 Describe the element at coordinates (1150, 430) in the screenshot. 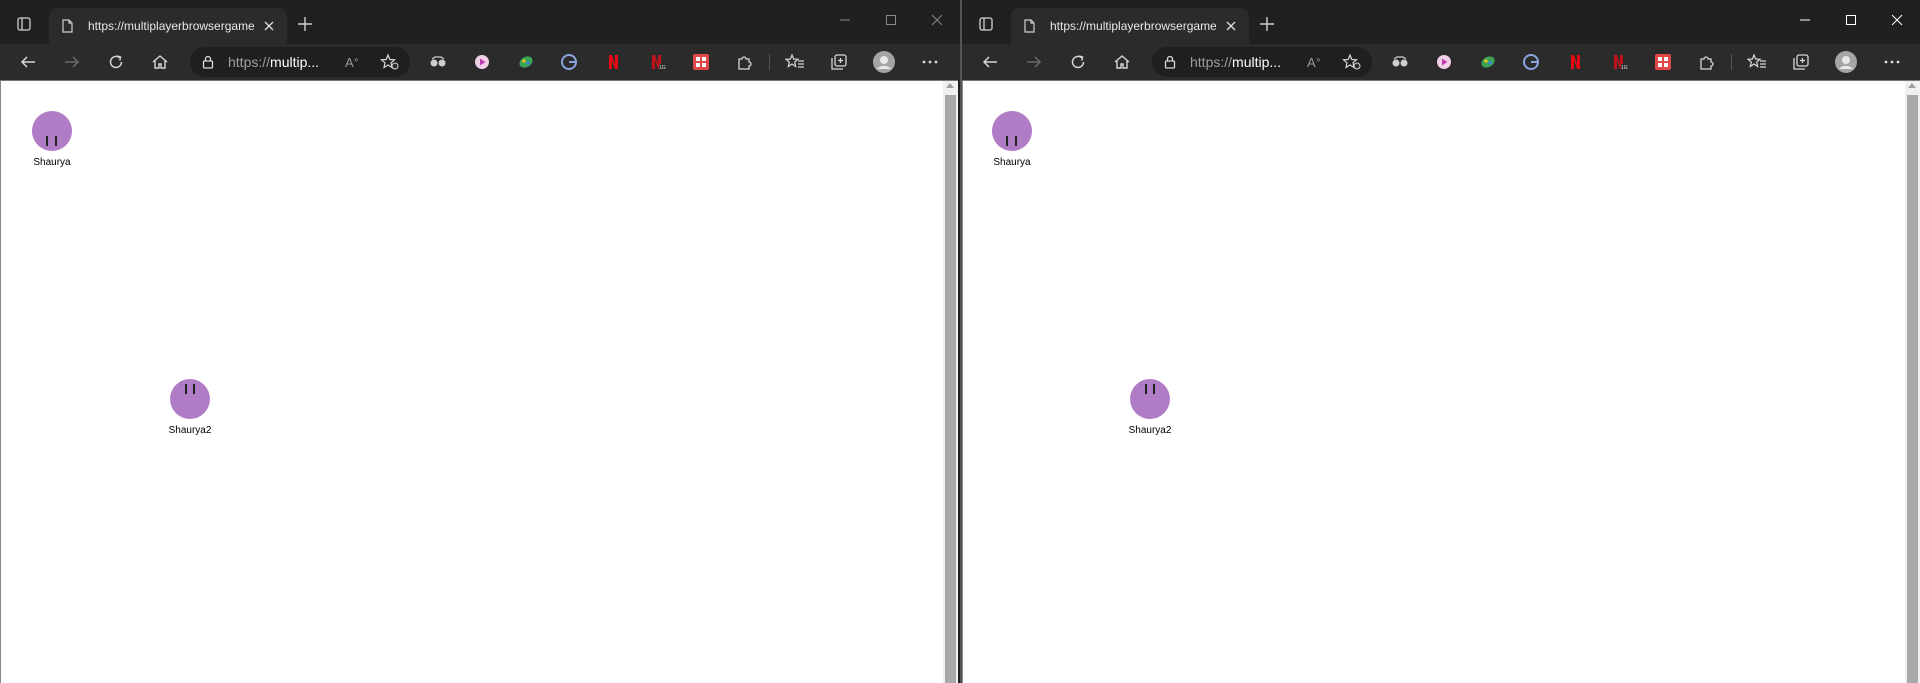

I see `player-name: Shaurya2` at that location.